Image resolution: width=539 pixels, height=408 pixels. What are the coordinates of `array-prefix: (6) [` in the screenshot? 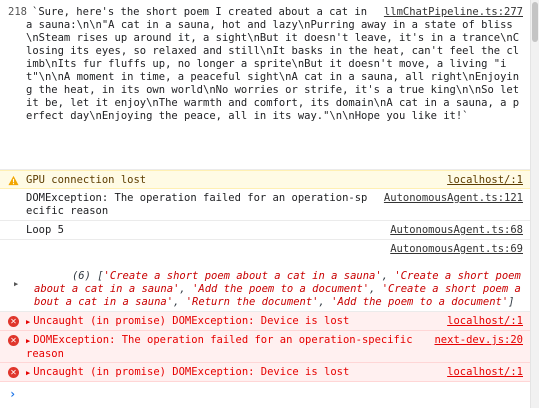 It's located at (87, 276).